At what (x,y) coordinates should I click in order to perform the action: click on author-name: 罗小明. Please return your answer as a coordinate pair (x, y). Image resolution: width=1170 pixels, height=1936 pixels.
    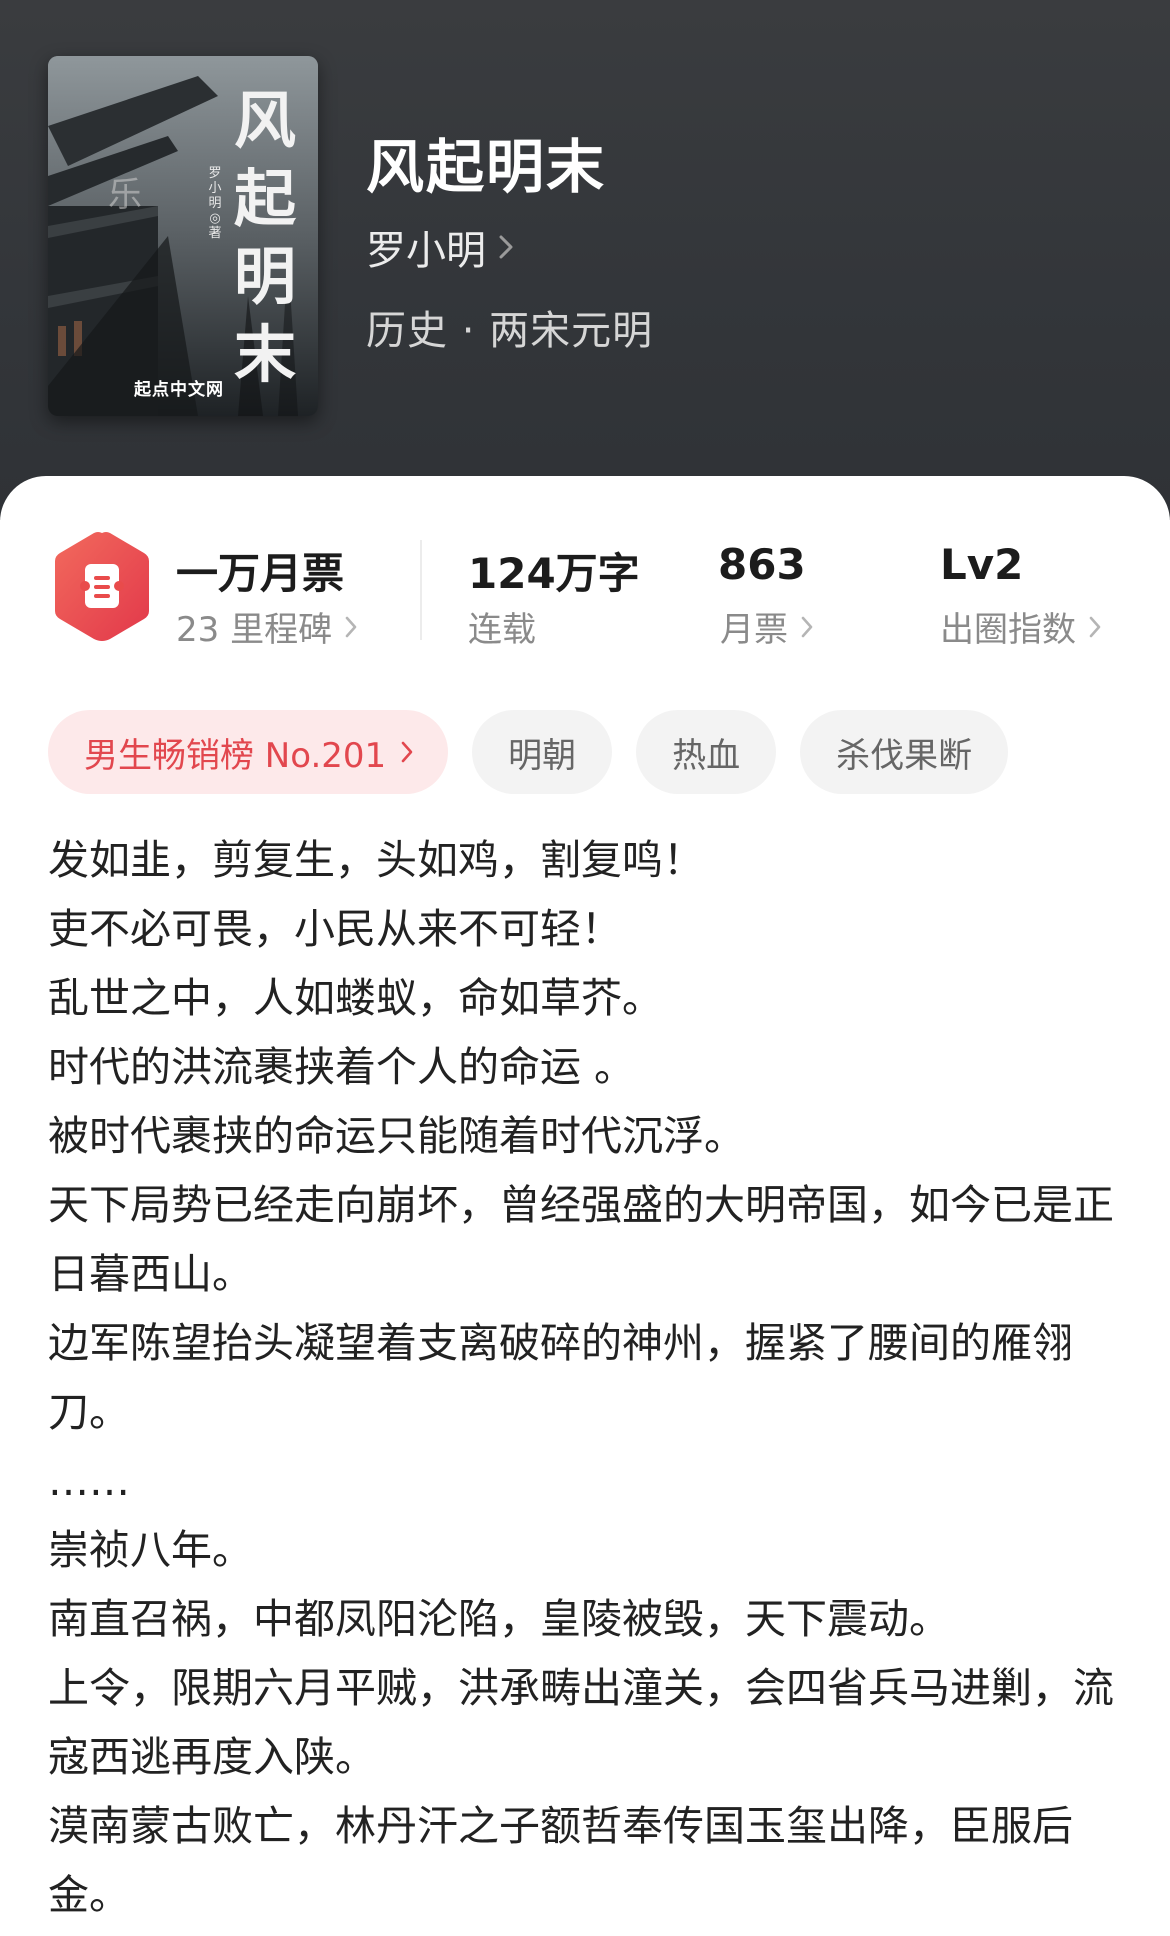
    Looking at the image, I should click on (426, 251).